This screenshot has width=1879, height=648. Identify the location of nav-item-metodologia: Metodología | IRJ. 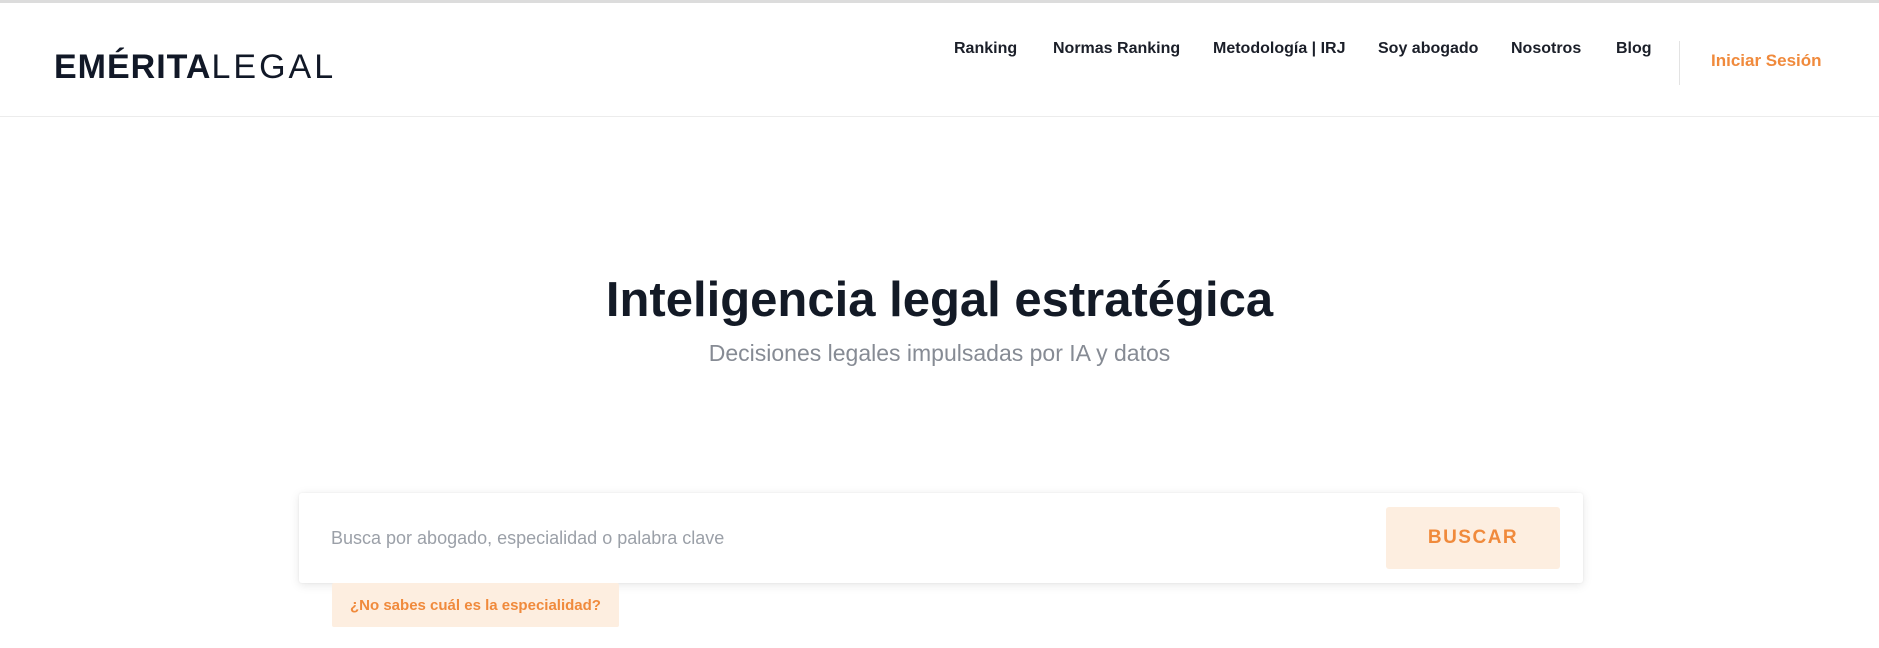
(1279, 49).